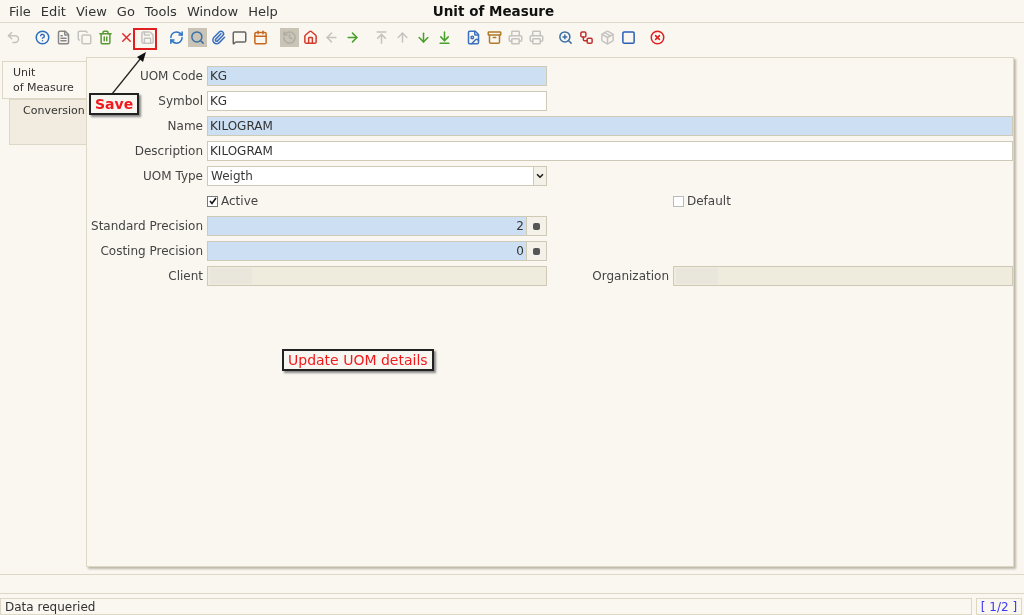 The height and width of the screenshot is (615, 1024). I want to click on checkbox-label: Default, so click(709, 201).